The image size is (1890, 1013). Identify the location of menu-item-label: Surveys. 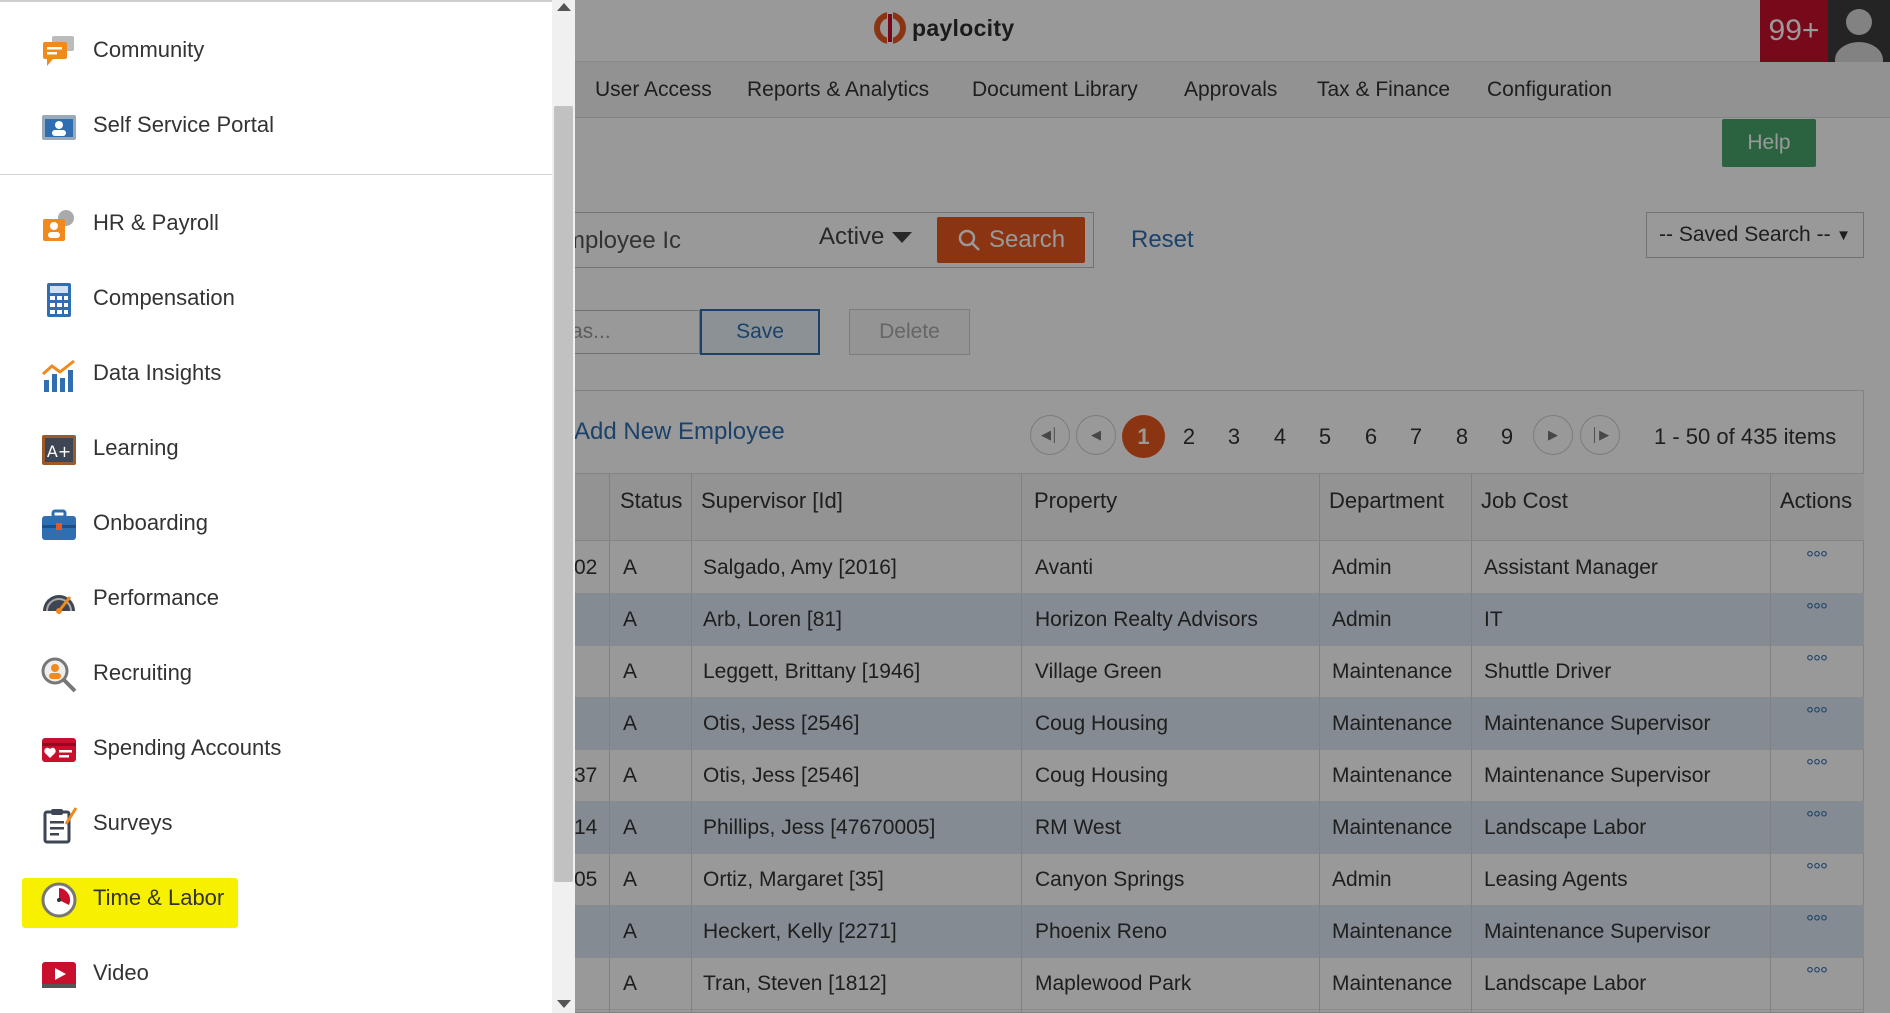
(133, 822).